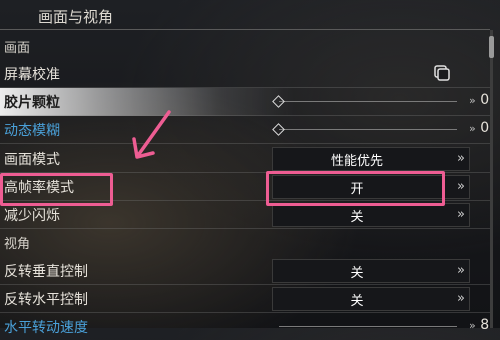  Describe the element at coordinates (17, 48) in the screenshot. I see `section-display: 画面` at that location.